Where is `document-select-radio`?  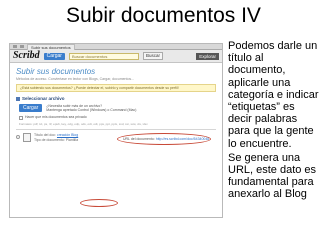 document-select-radio is located at coordinates (18, 137).